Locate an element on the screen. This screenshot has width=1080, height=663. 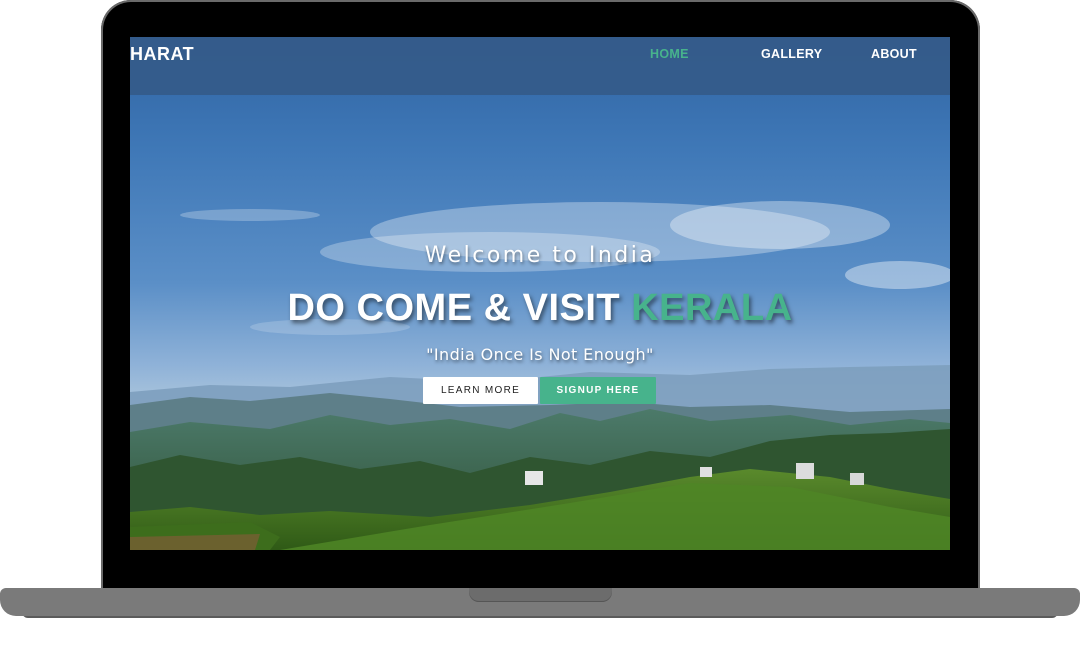
hero-title-accent: KERALA is located at coordinates (712, 308).